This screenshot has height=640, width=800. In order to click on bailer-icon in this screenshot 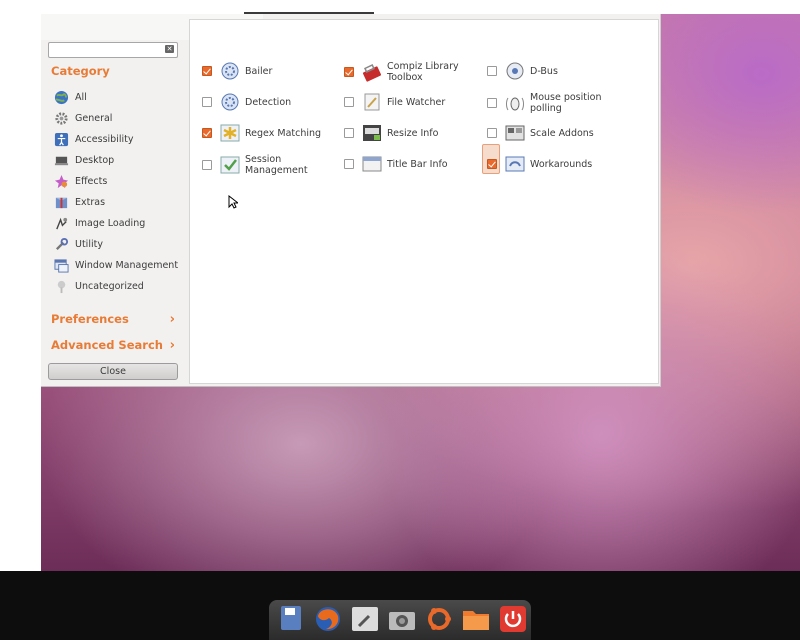, I will do `click(230, 71)`.